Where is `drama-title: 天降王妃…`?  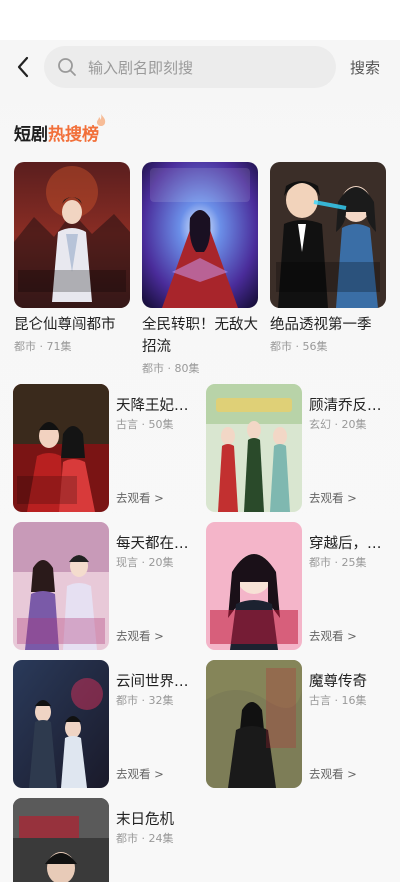 drama-title: 天降王妃… is located at coordinates (152, 406).